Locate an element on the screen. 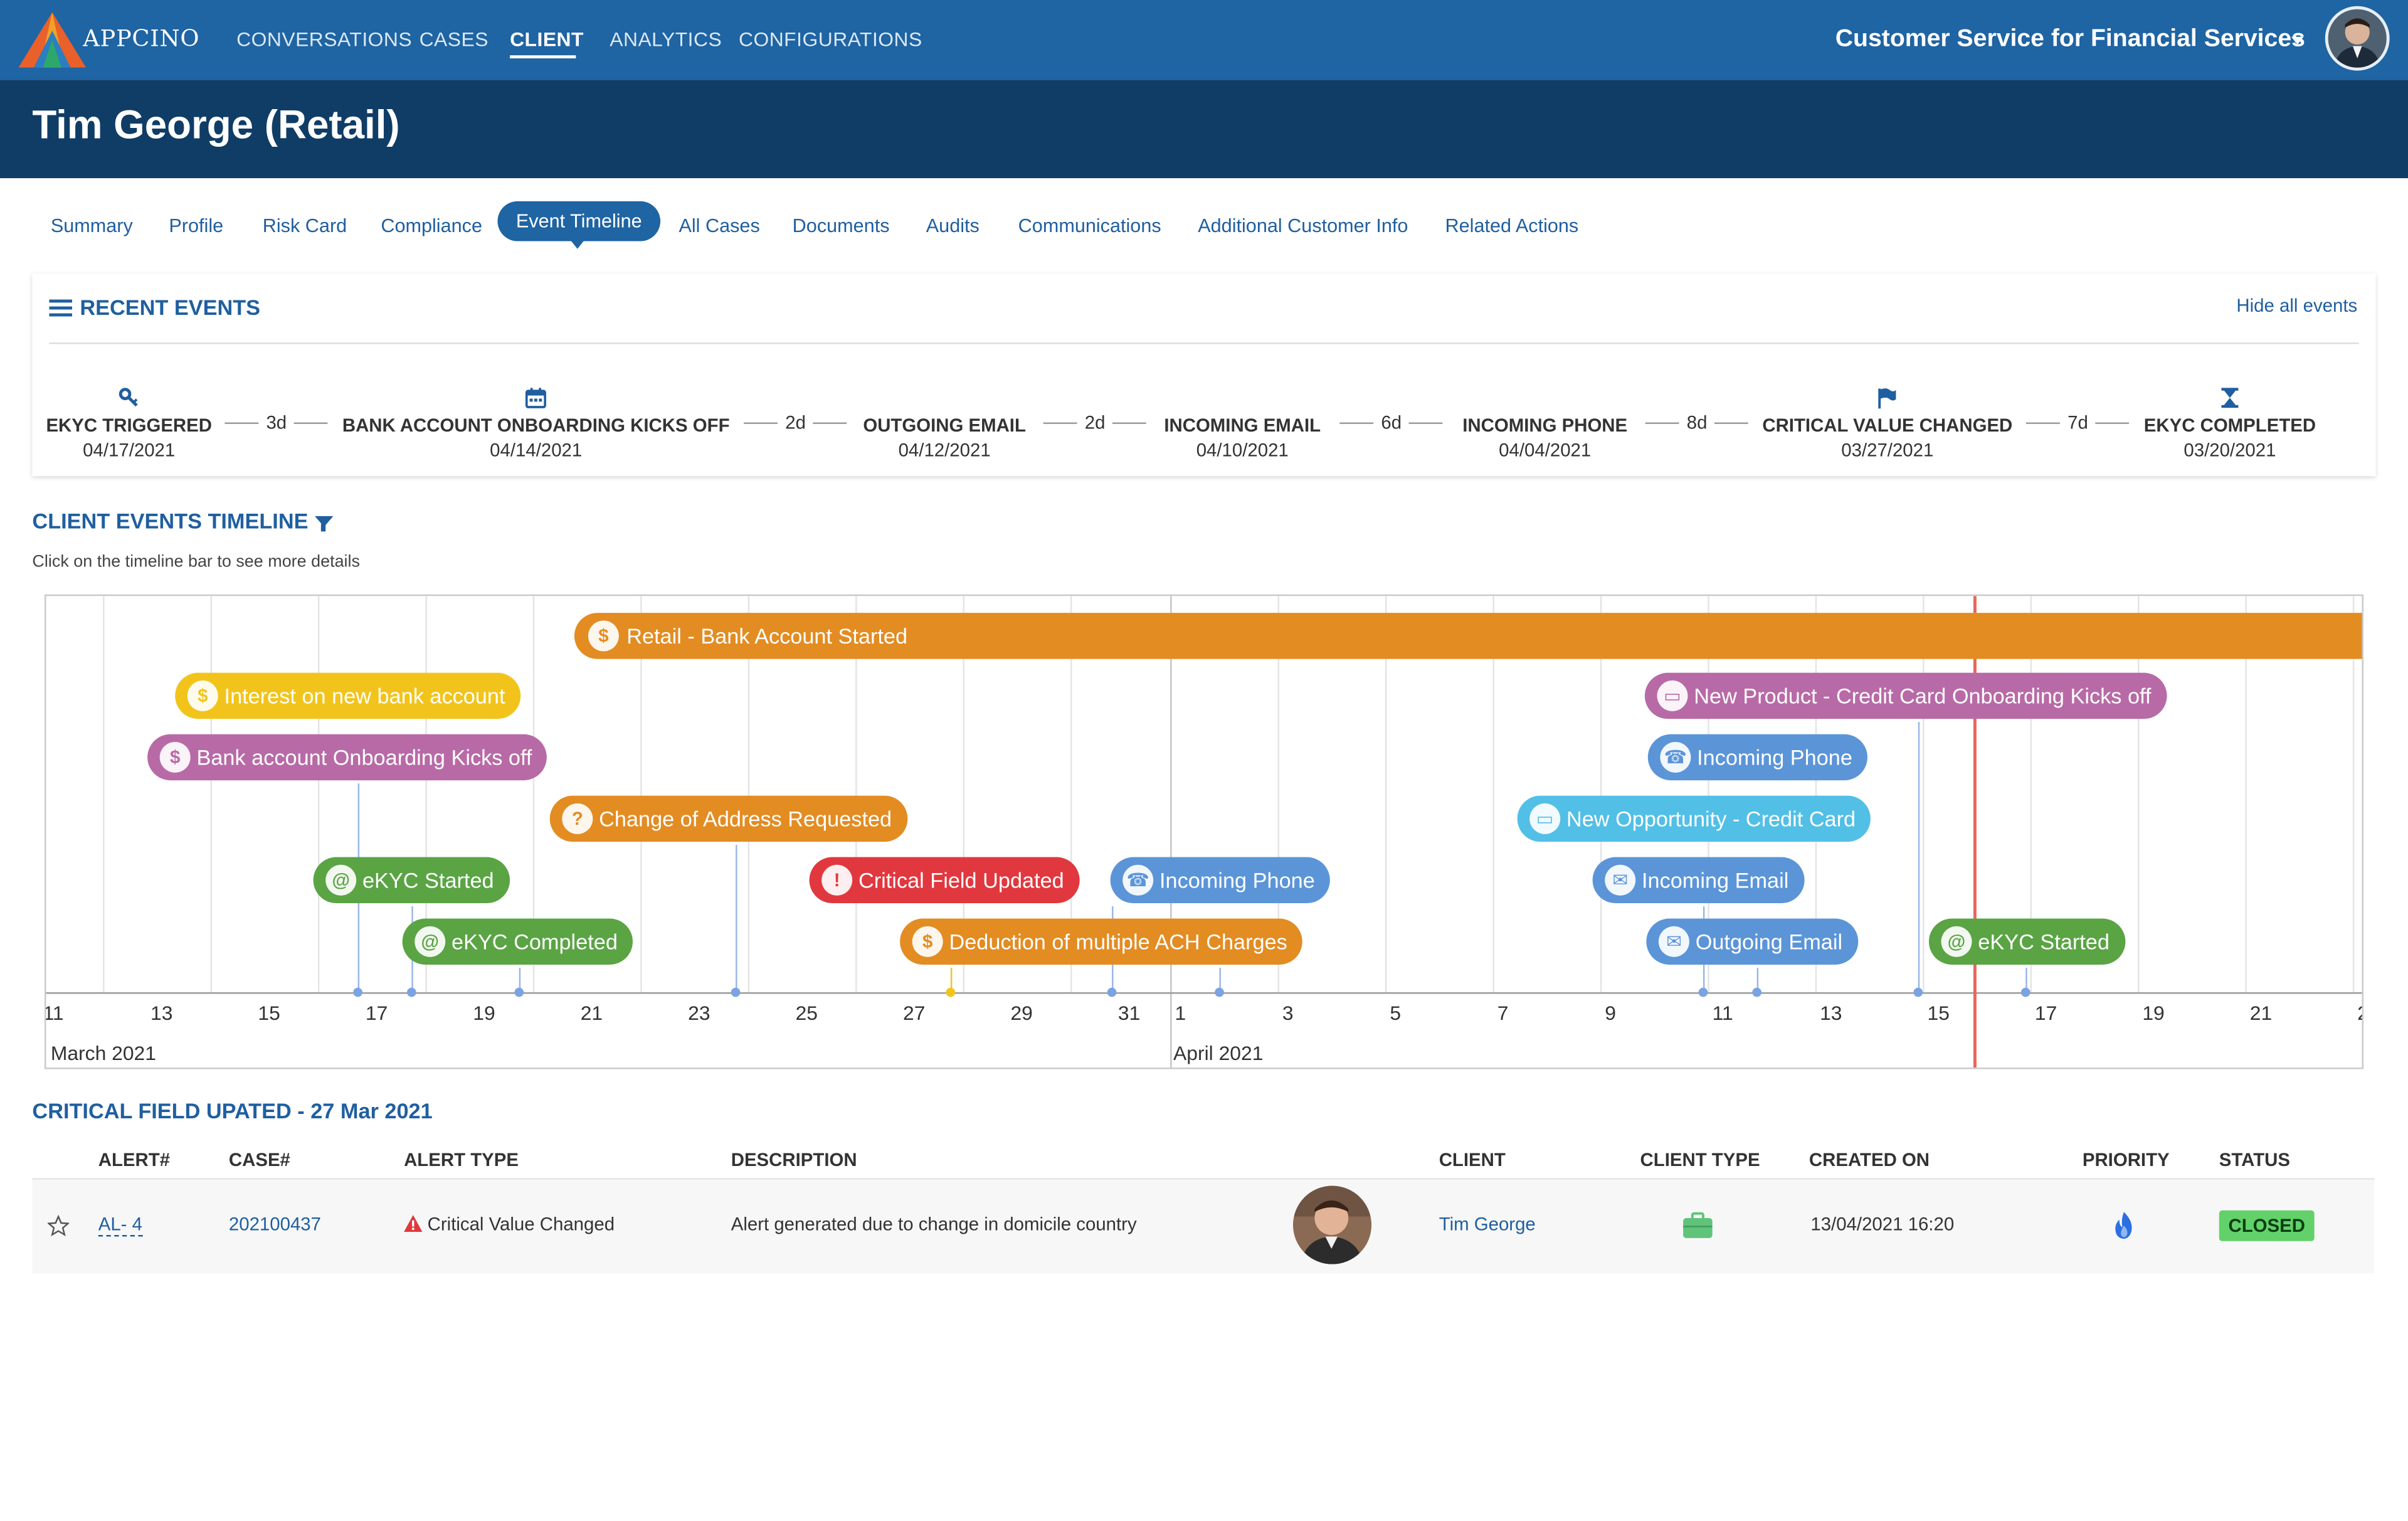 The height and width of the screenshot is (1521, 2408). bar-label: Incoming Phone is located at coordinates (1774, 757).